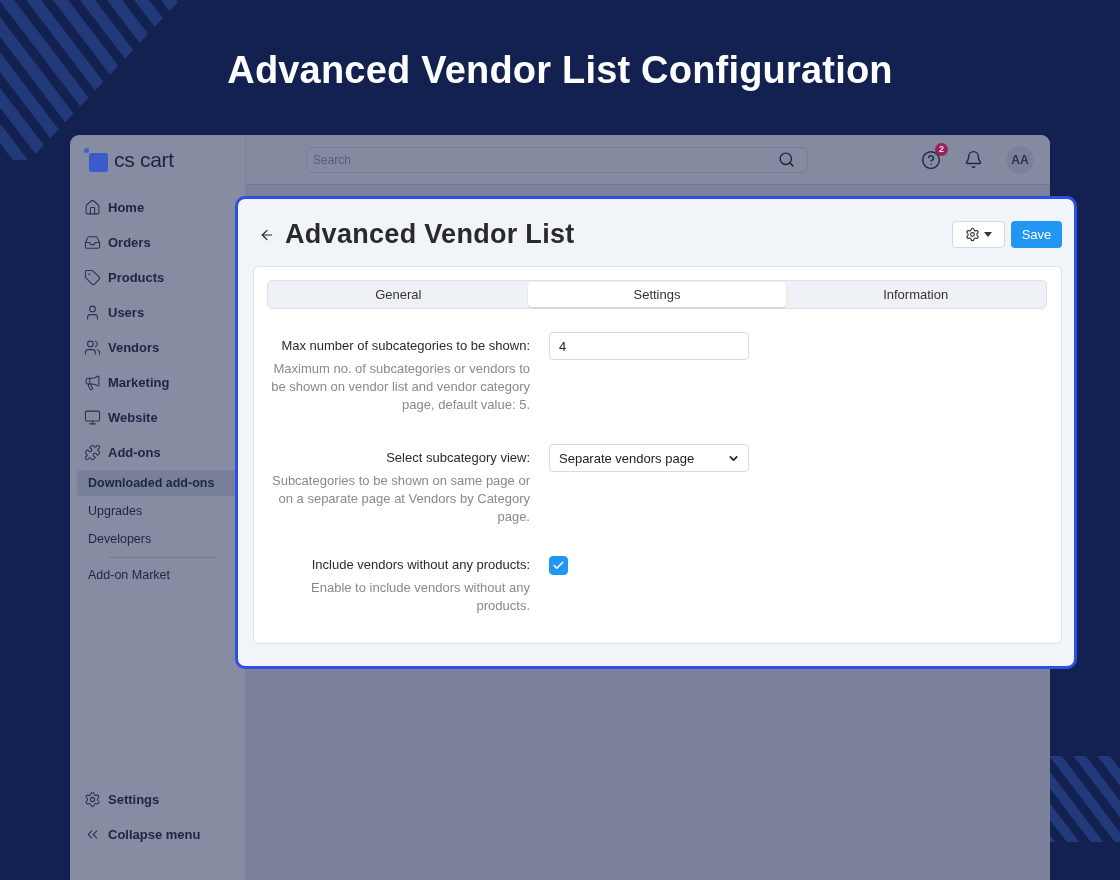 This screenshot has width=1120, height=880. I want to click on monitor-icon, so click(92, 417).